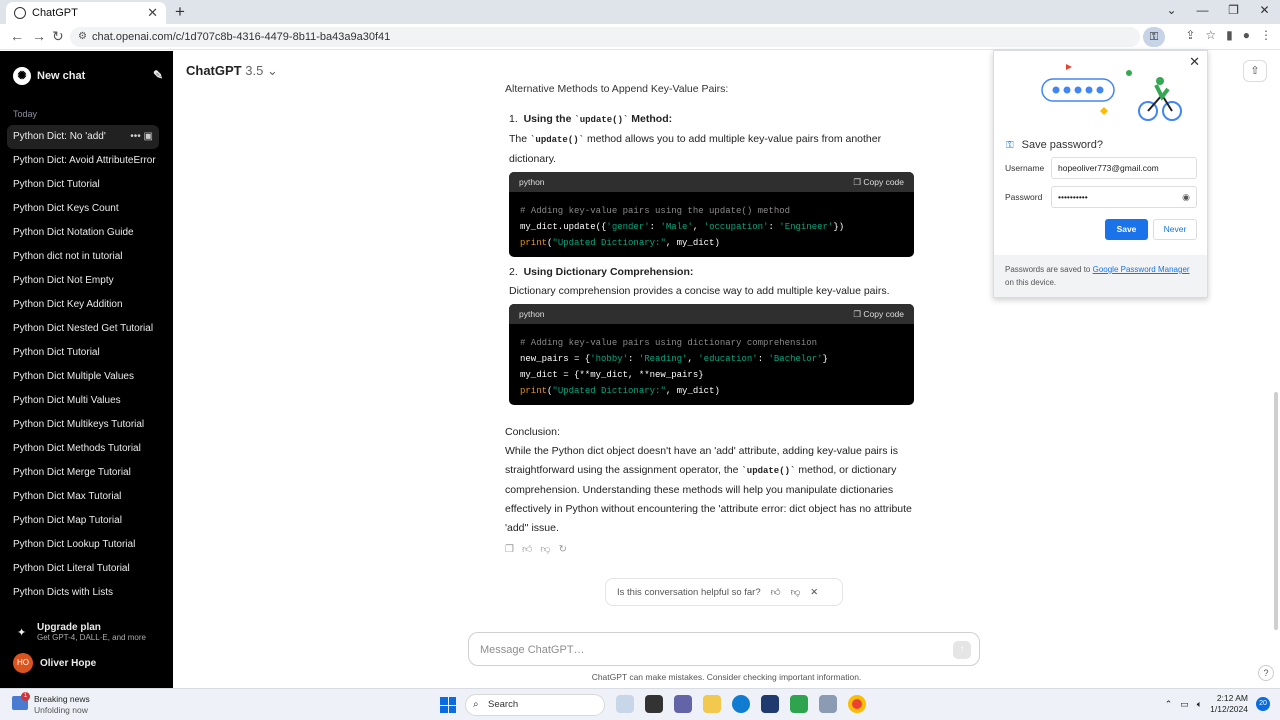 This screenshot has width=1280, height=720. What do you see at coordinates (51, 704) in the screenshot?
I see `news-widget: 1 Breaking news Unfolding now` at bounding box center [51, 704].